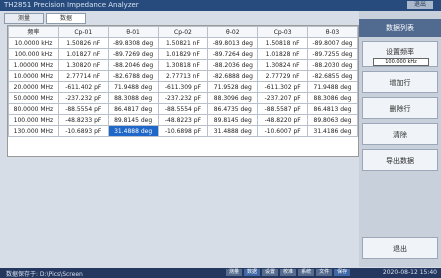  What do you see at coordinates (33, 65) in the screenshot?
I see `cell: 1.00000 MHz` at bounding box center [33, 65].